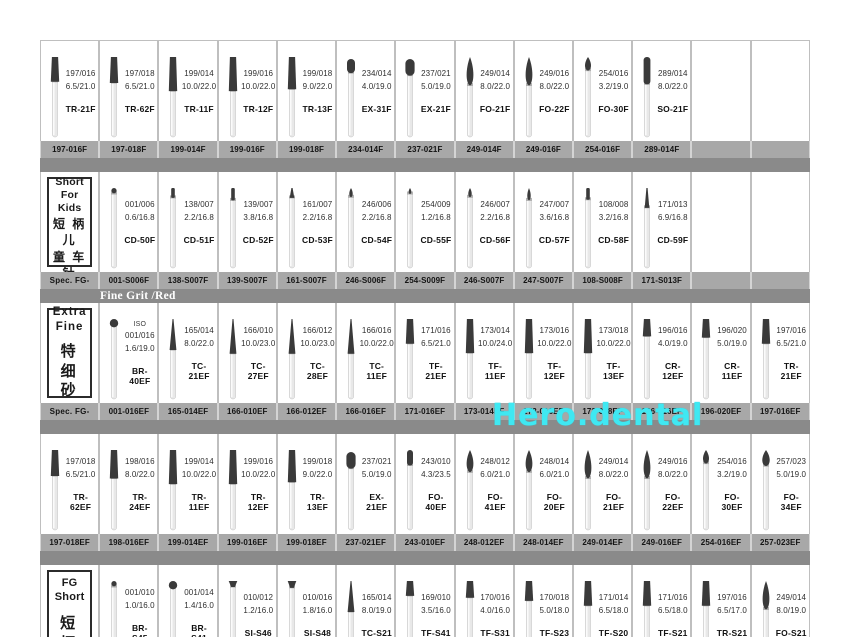  Describe the element at coordinates (306, 353) in the screenshot. I see `bur-cell: 166/012 10.0/23.0 TC-28EF` at that location.